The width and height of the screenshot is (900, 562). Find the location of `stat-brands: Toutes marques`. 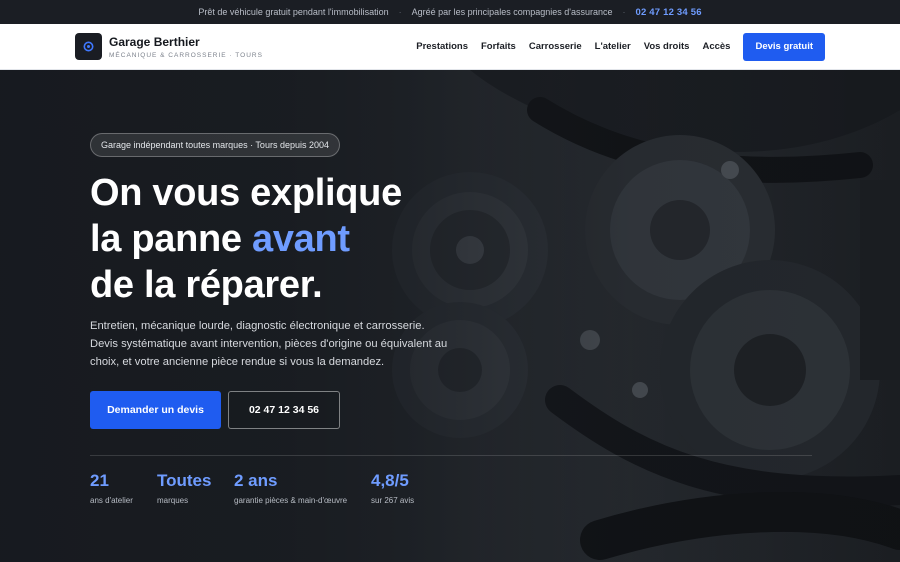

stat-brands: Toutes marques is located at coordinates (184, 488).